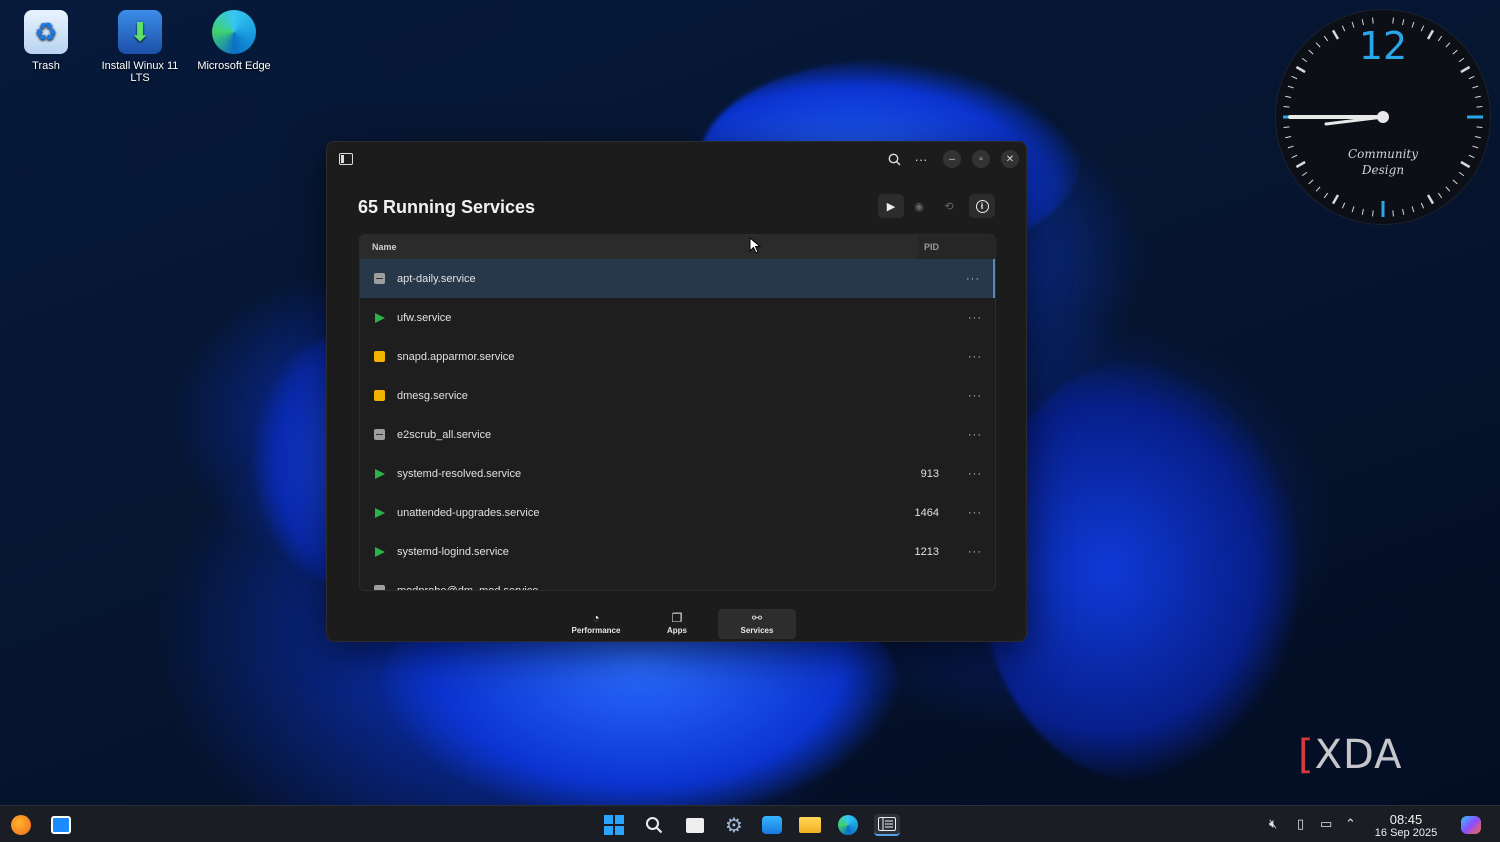 The width and height of the screenshot is (1500, 842). Describe the element at coordinates (677, 618) in the screenshot. I see `apps-icon: ❐` at that location.